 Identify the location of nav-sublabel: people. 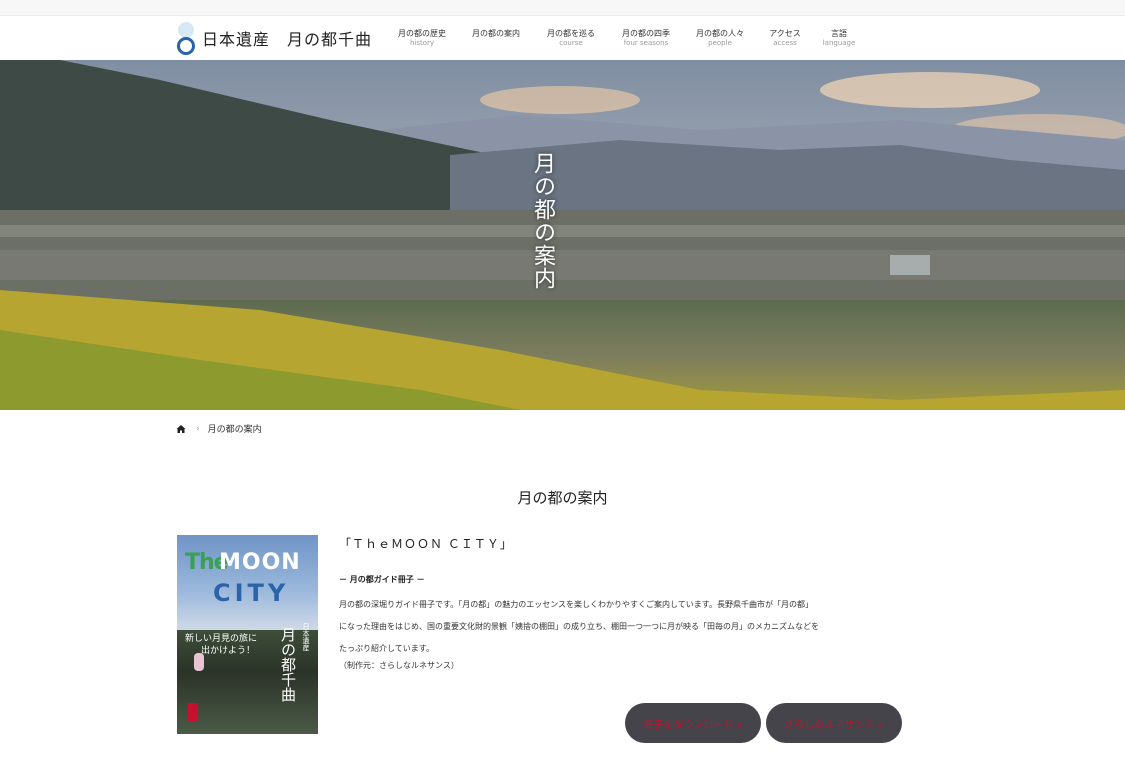
(720, 43).